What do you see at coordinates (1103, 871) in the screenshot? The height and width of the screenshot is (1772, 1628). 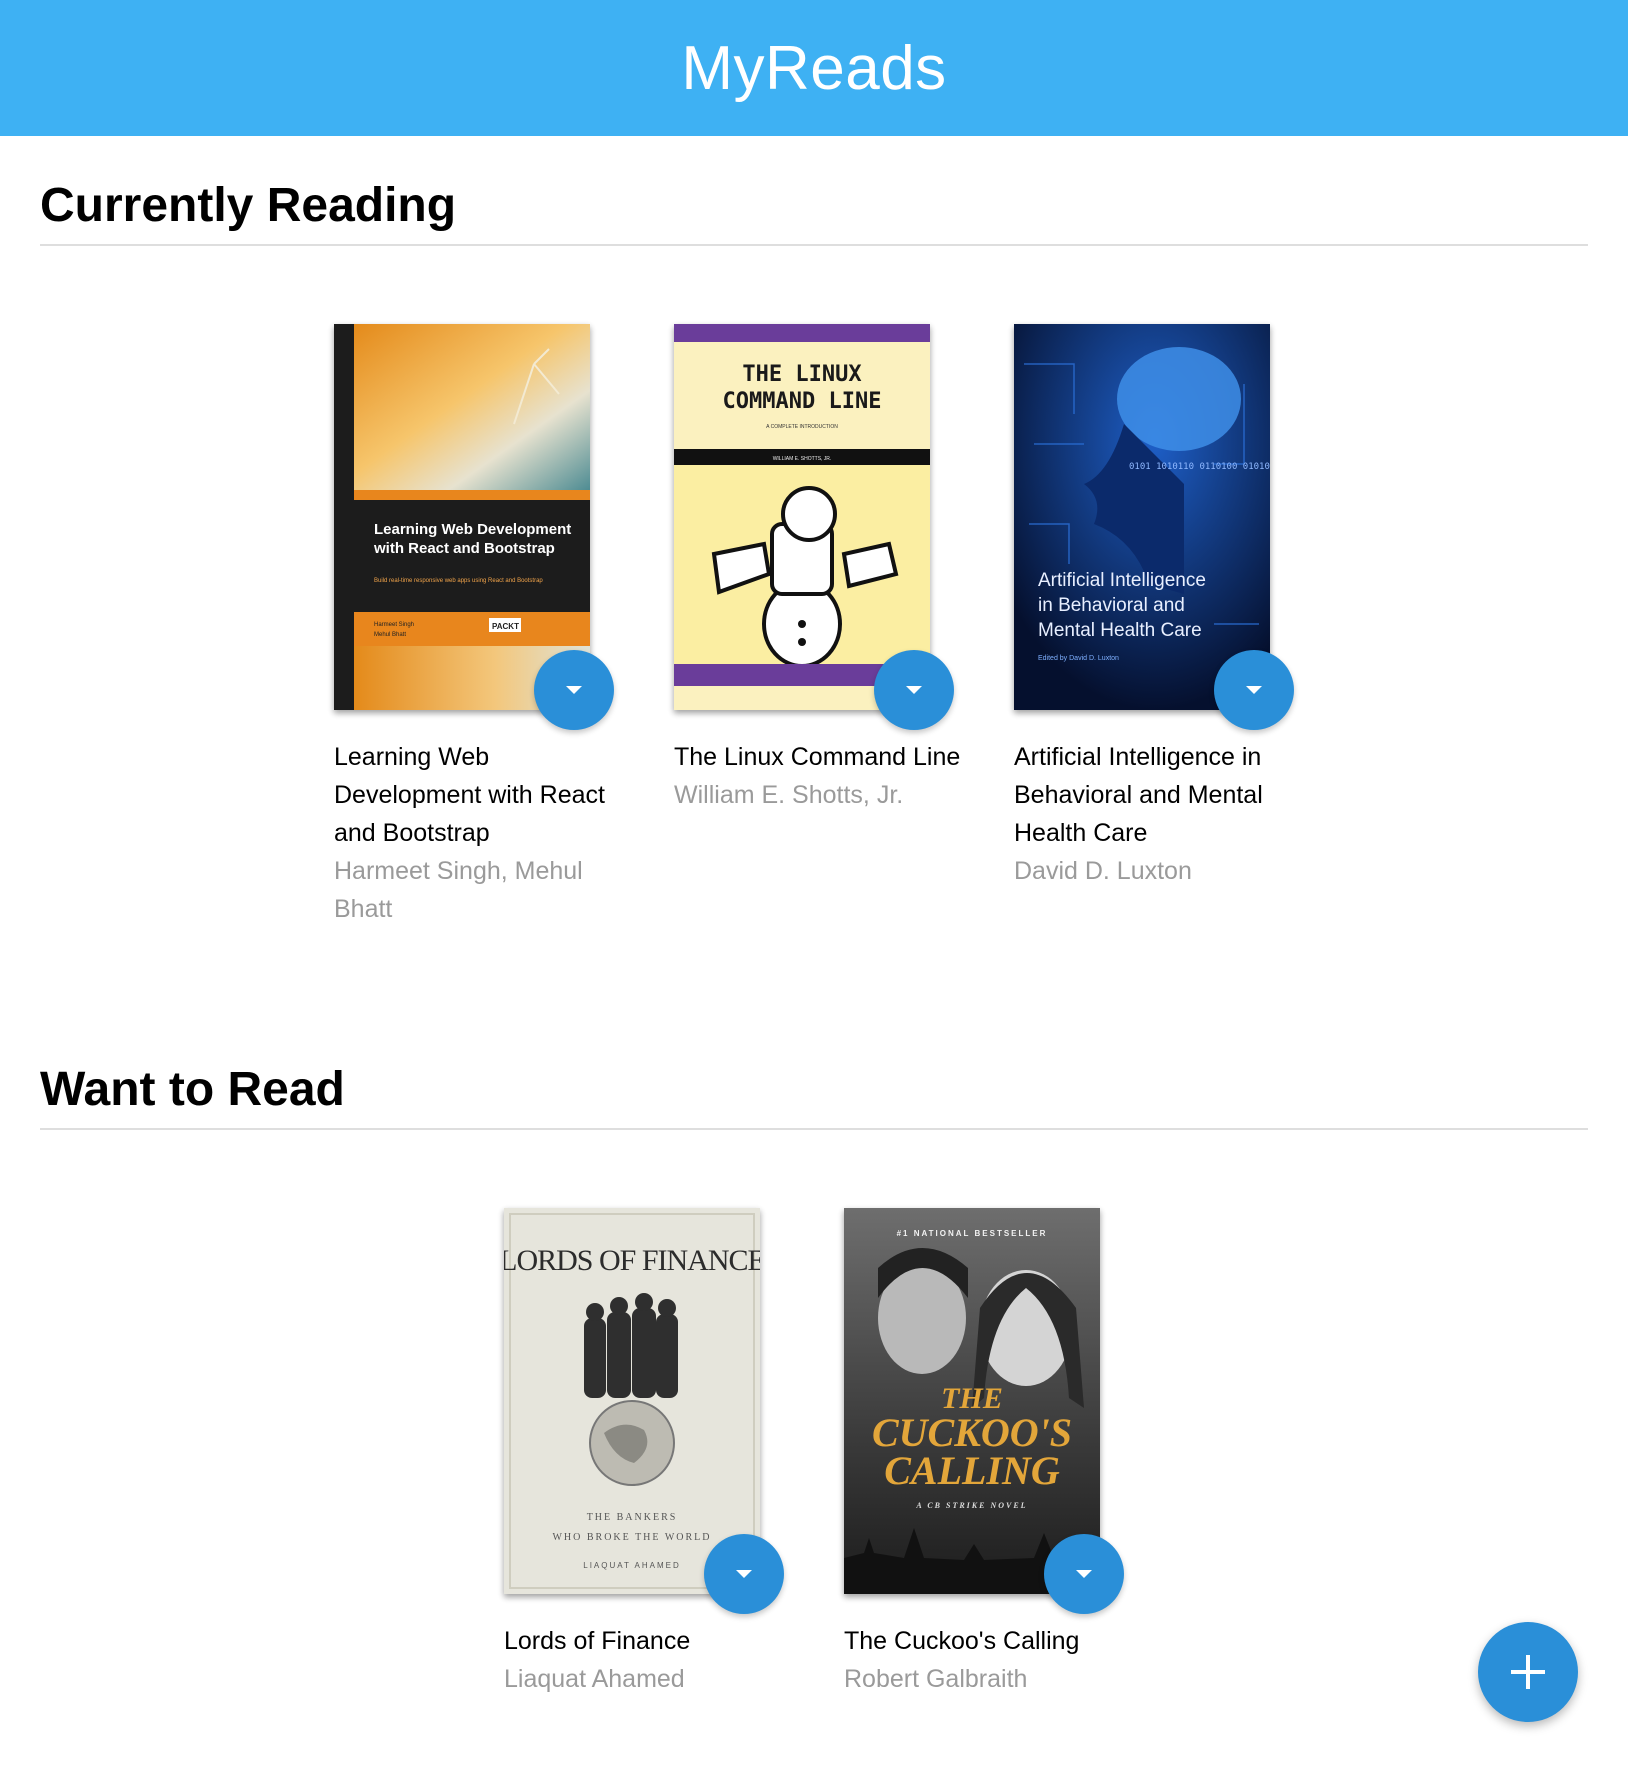 I see `book-authors: David D. Luxton` at bounding box center [1103, 871].